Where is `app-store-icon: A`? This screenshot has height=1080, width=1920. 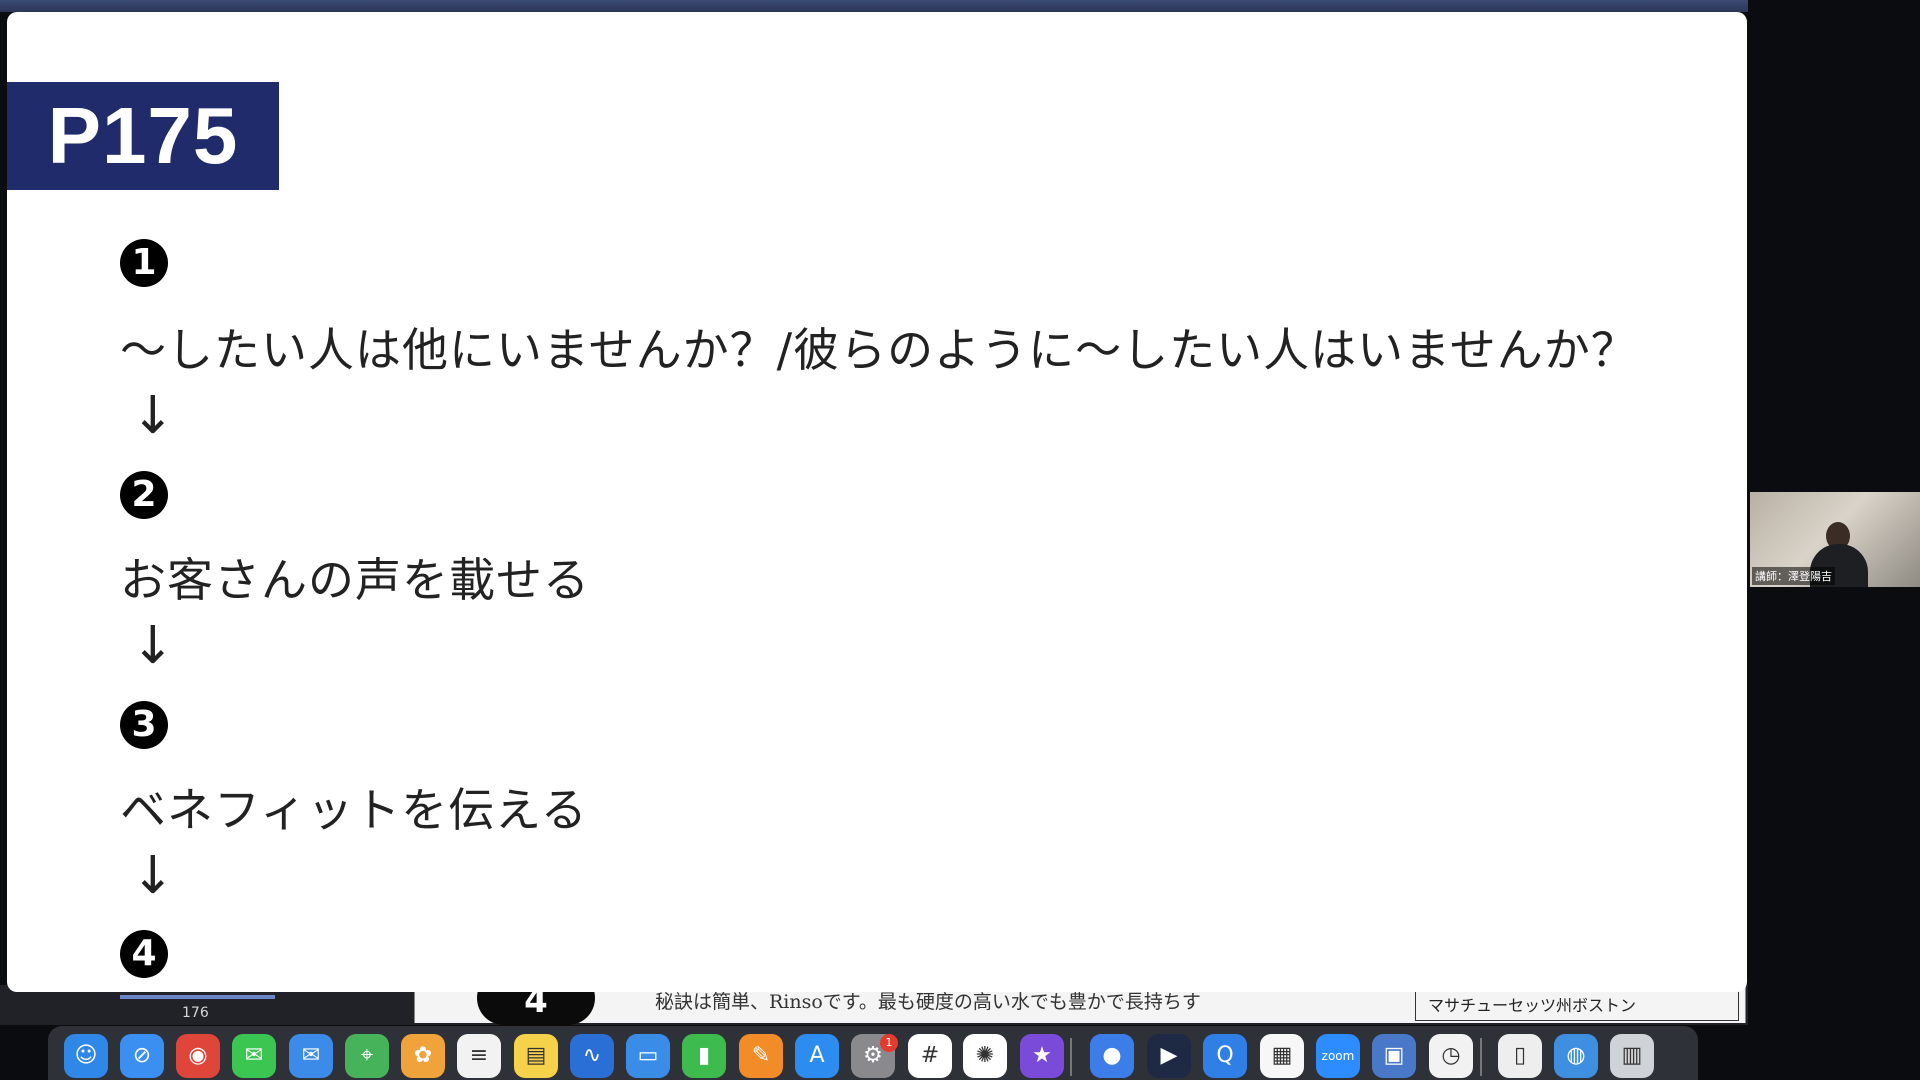 app-store-icon: A is located at coordinates (817, 1056).